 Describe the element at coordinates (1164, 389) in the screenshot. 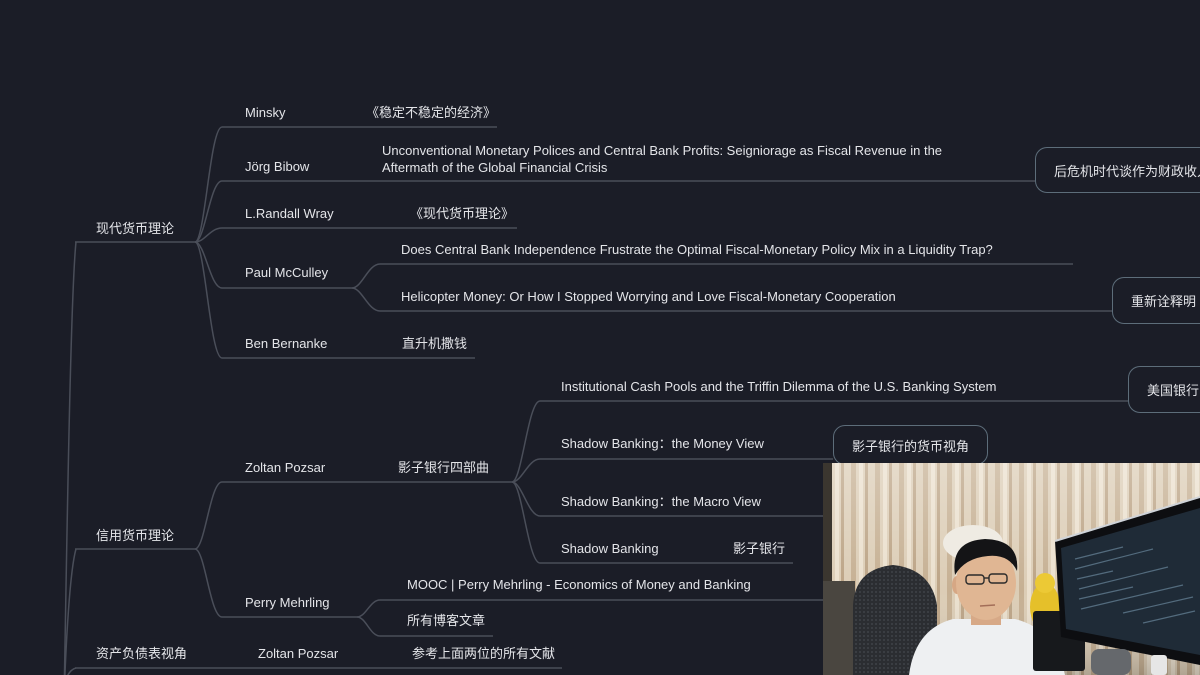

I see `note-box-pozsar-1: 美国银行` at that location.